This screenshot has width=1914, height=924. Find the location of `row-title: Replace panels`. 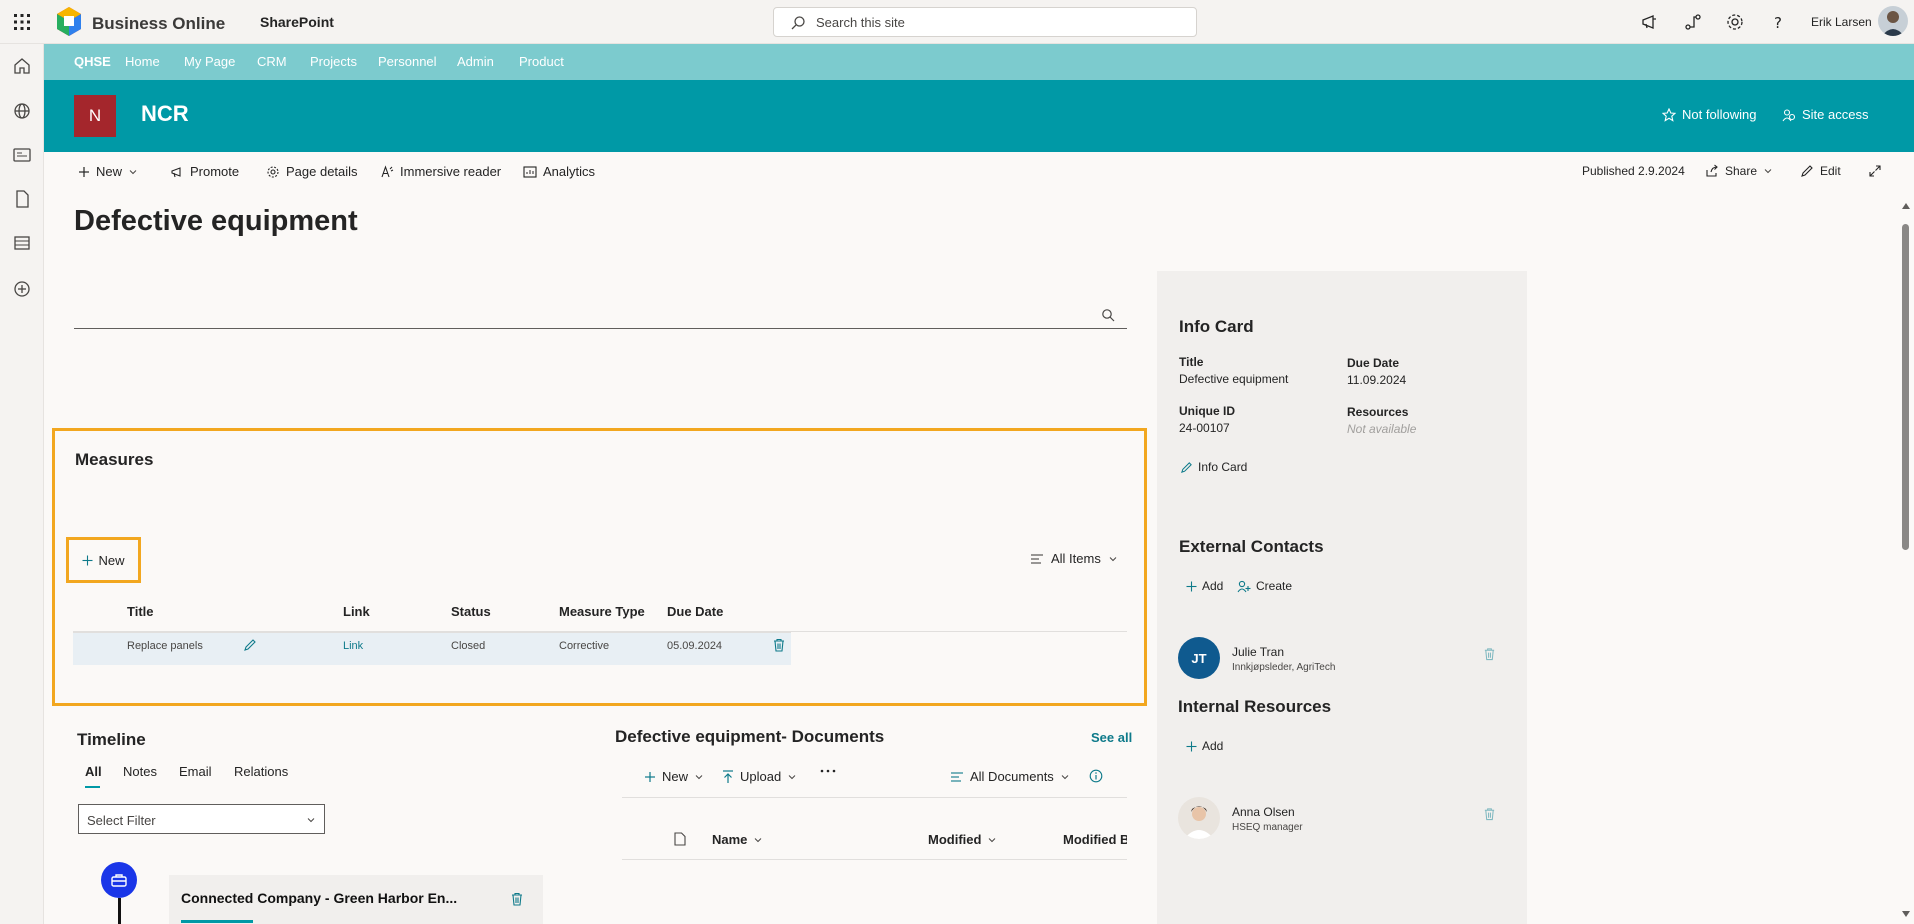

row-title: Replace panels is located at coordinates (165, 646).